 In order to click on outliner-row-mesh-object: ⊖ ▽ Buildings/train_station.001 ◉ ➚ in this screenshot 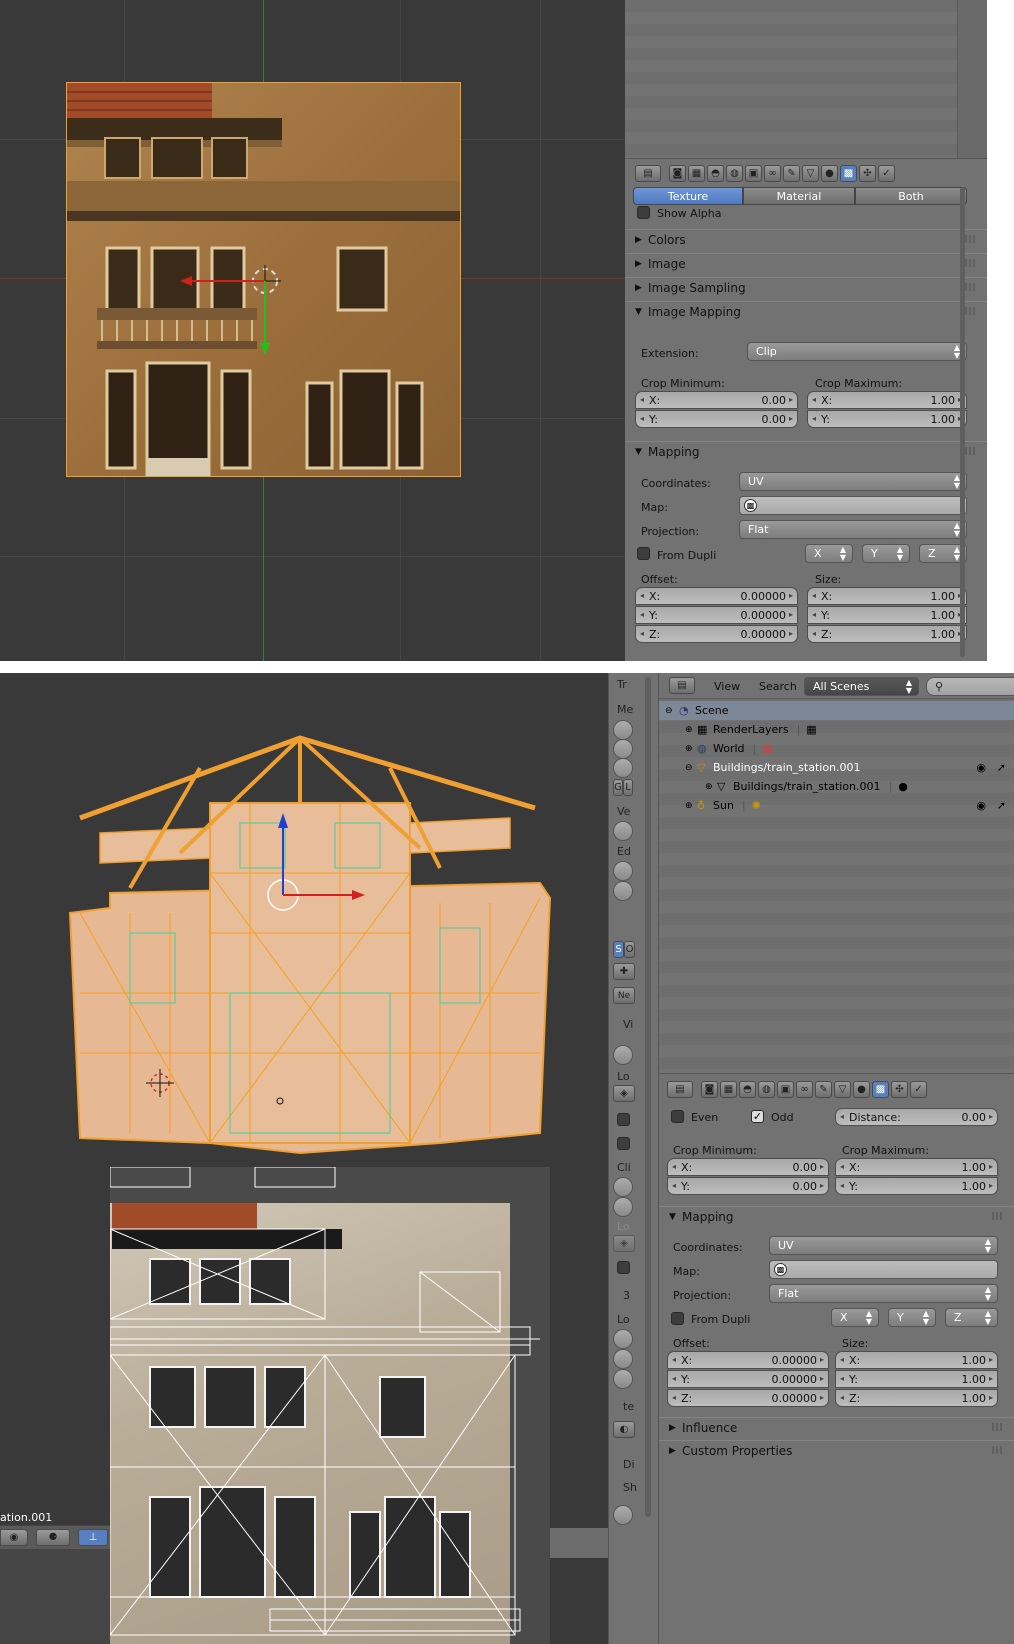, I will do `click(836, 767)`.